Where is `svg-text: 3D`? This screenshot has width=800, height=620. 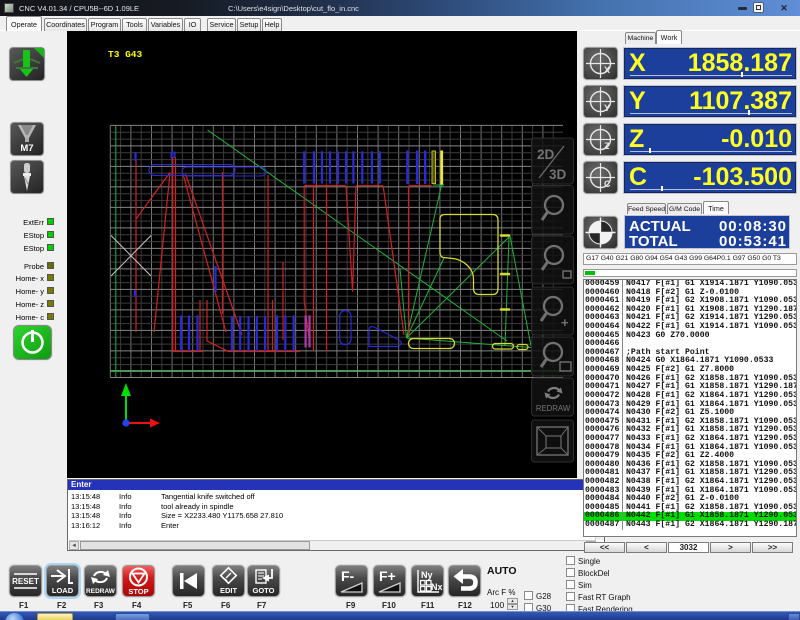
svg-text: 3D is located at coordinates (558, 174).